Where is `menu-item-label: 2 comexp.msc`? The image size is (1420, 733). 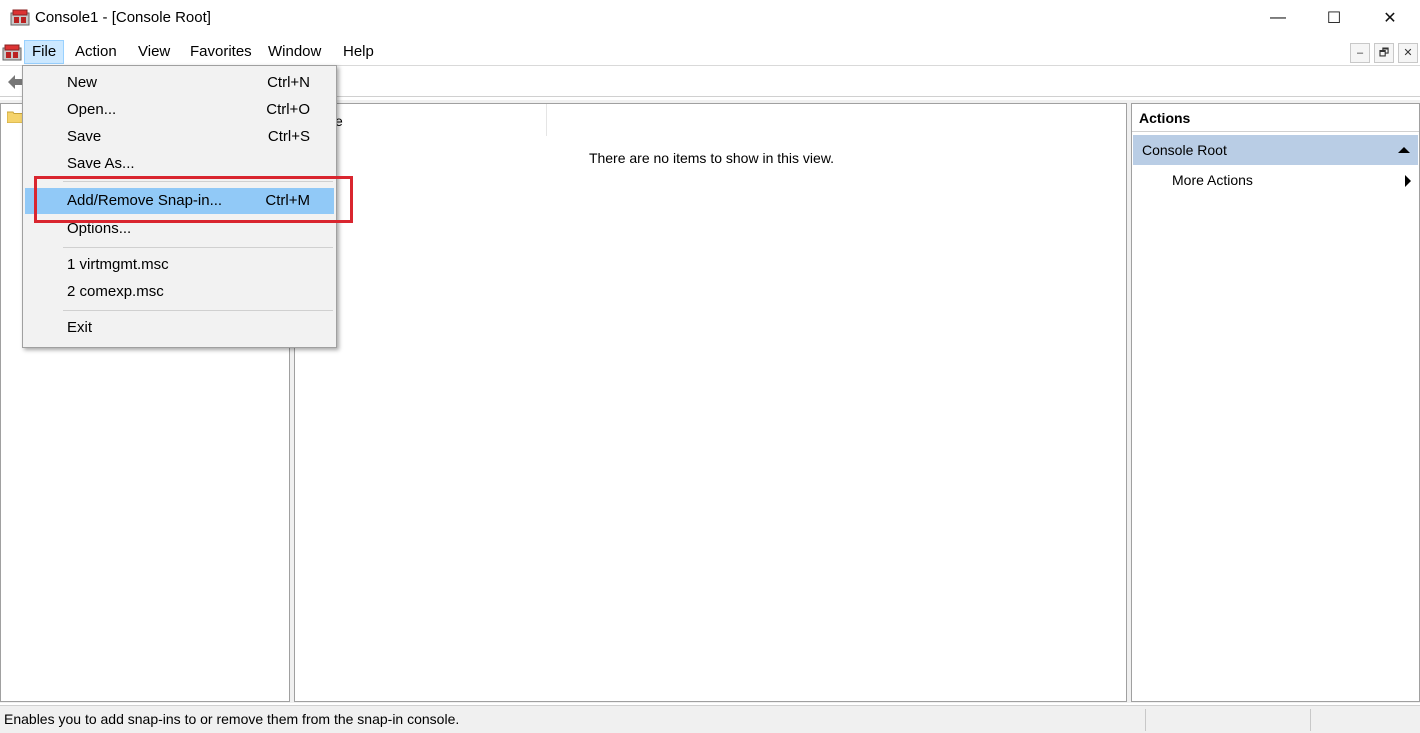 menu-item-label: 2 comexp.msc is located at coordinates (115, 291).